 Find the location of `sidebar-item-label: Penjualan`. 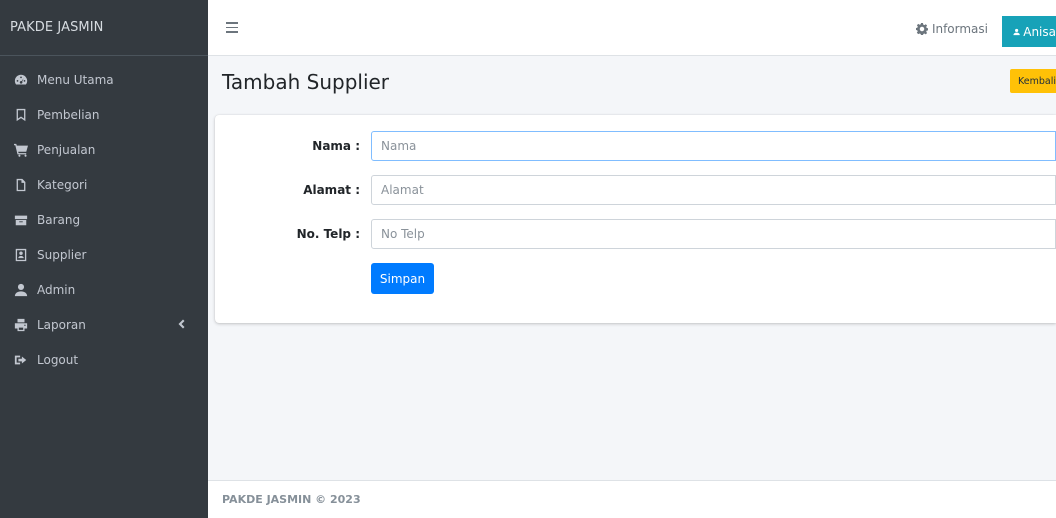

sidebar-item-label: Penjualan is located at coordinates (66, 149).